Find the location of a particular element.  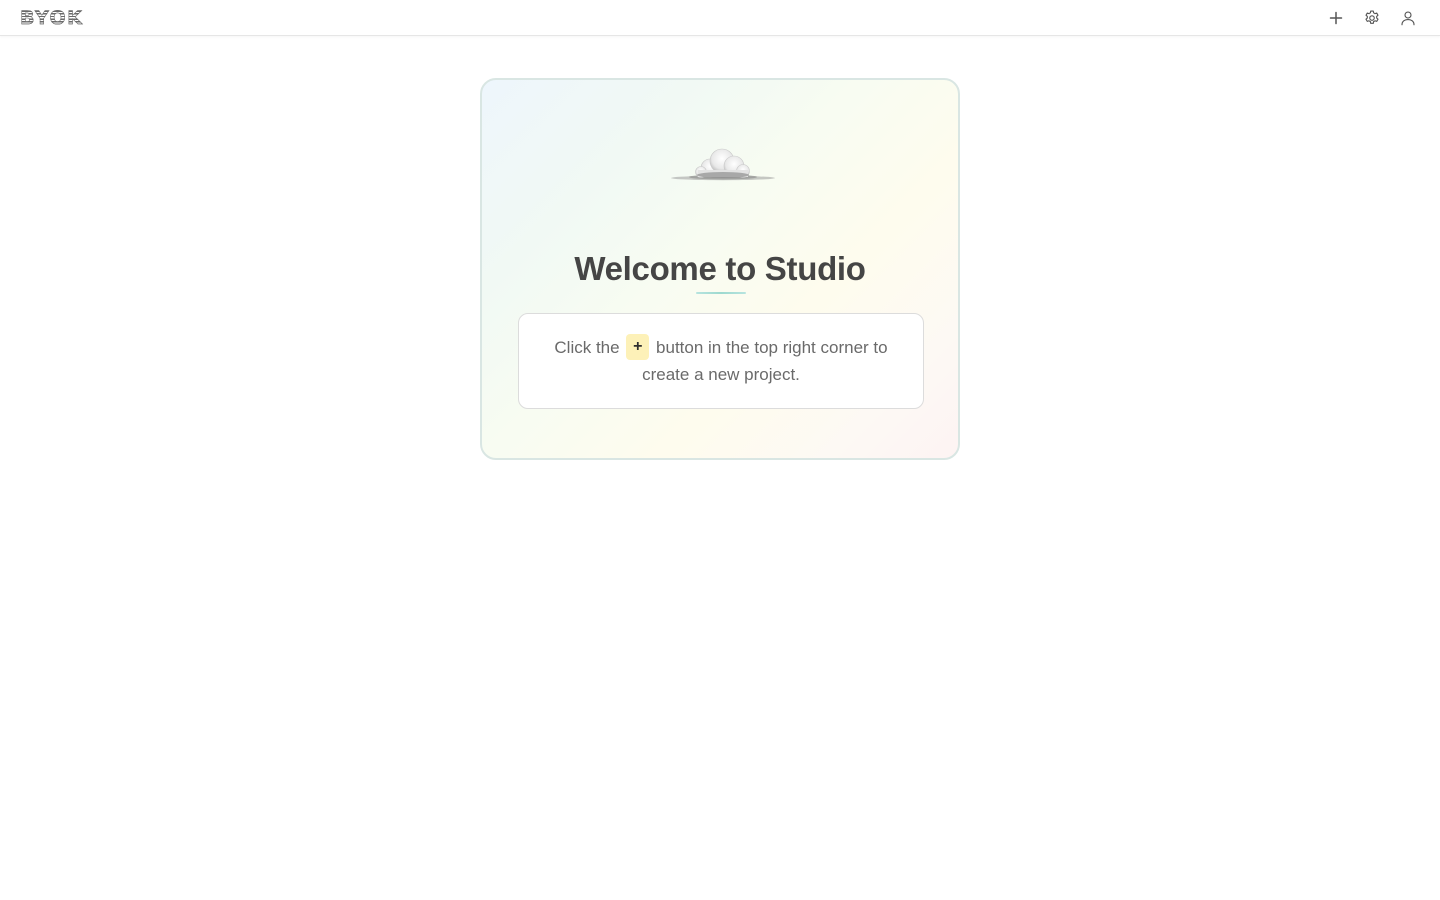

user-icon is located at coordinates (1408, 18).